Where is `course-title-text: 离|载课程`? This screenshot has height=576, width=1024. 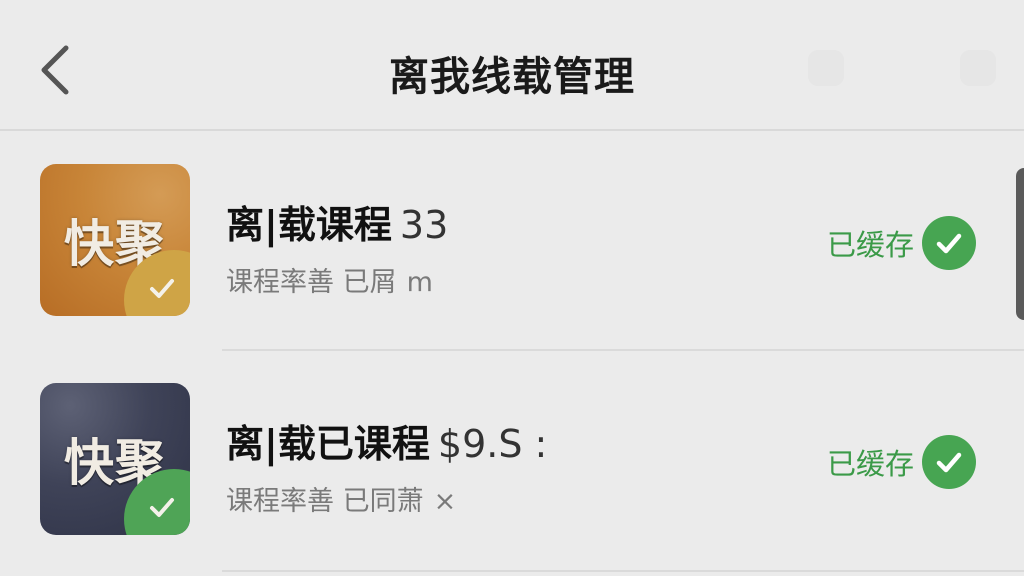 course-title-text: 离|载课程 is located at coordinates (309, 225).